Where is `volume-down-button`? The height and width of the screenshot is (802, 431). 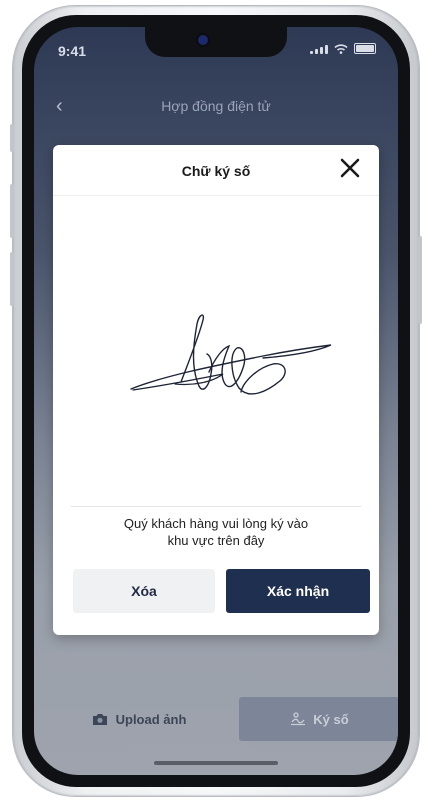 volume-down-button is located at coordinates (12, 279).